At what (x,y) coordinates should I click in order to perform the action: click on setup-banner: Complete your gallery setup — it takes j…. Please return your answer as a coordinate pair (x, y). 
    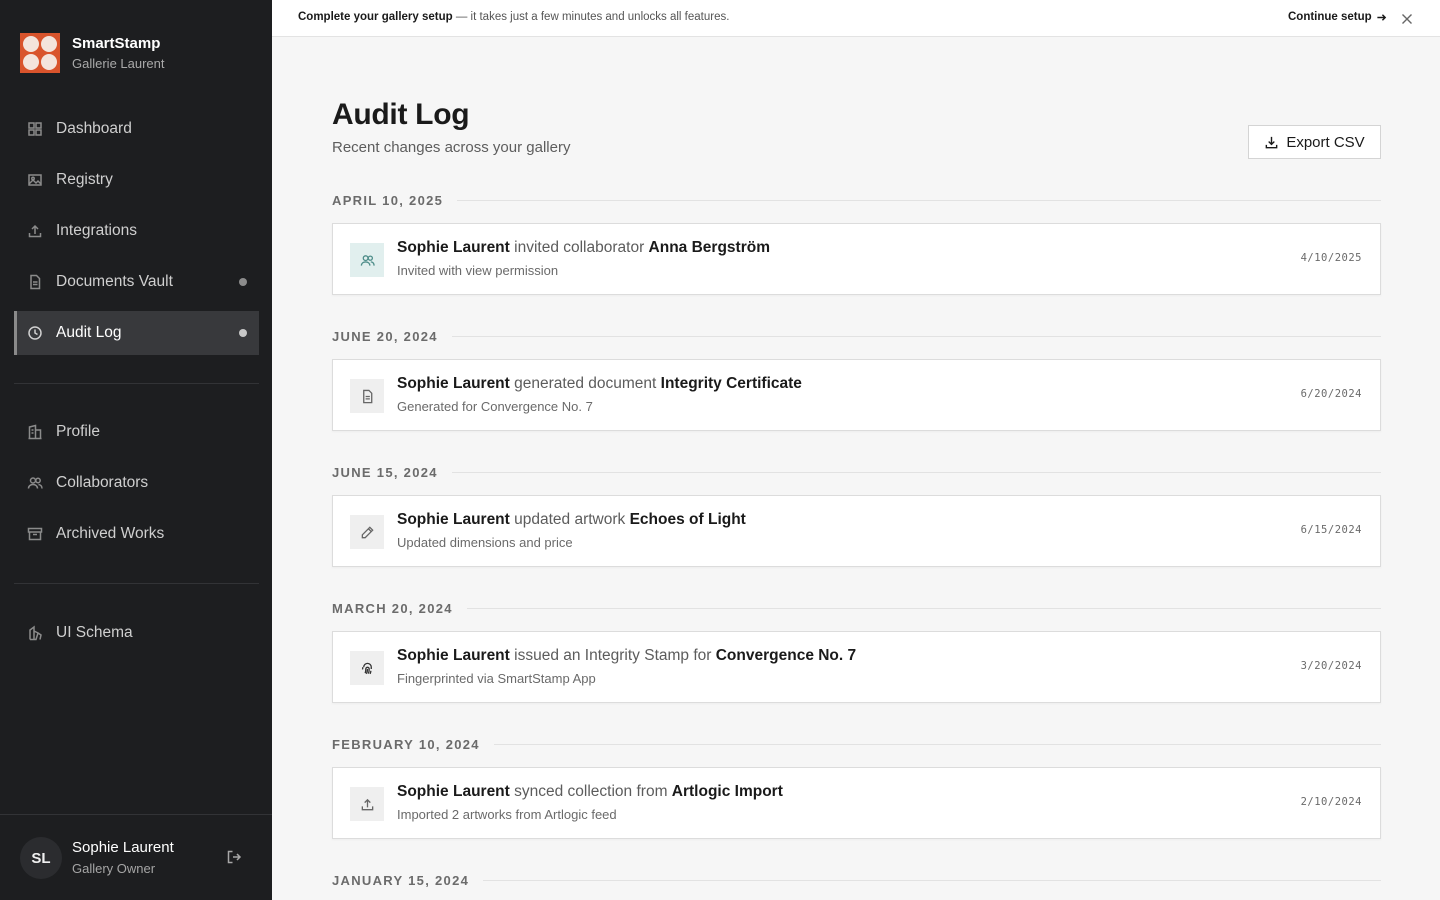
    Looking at the image, I should click on (856, 18).